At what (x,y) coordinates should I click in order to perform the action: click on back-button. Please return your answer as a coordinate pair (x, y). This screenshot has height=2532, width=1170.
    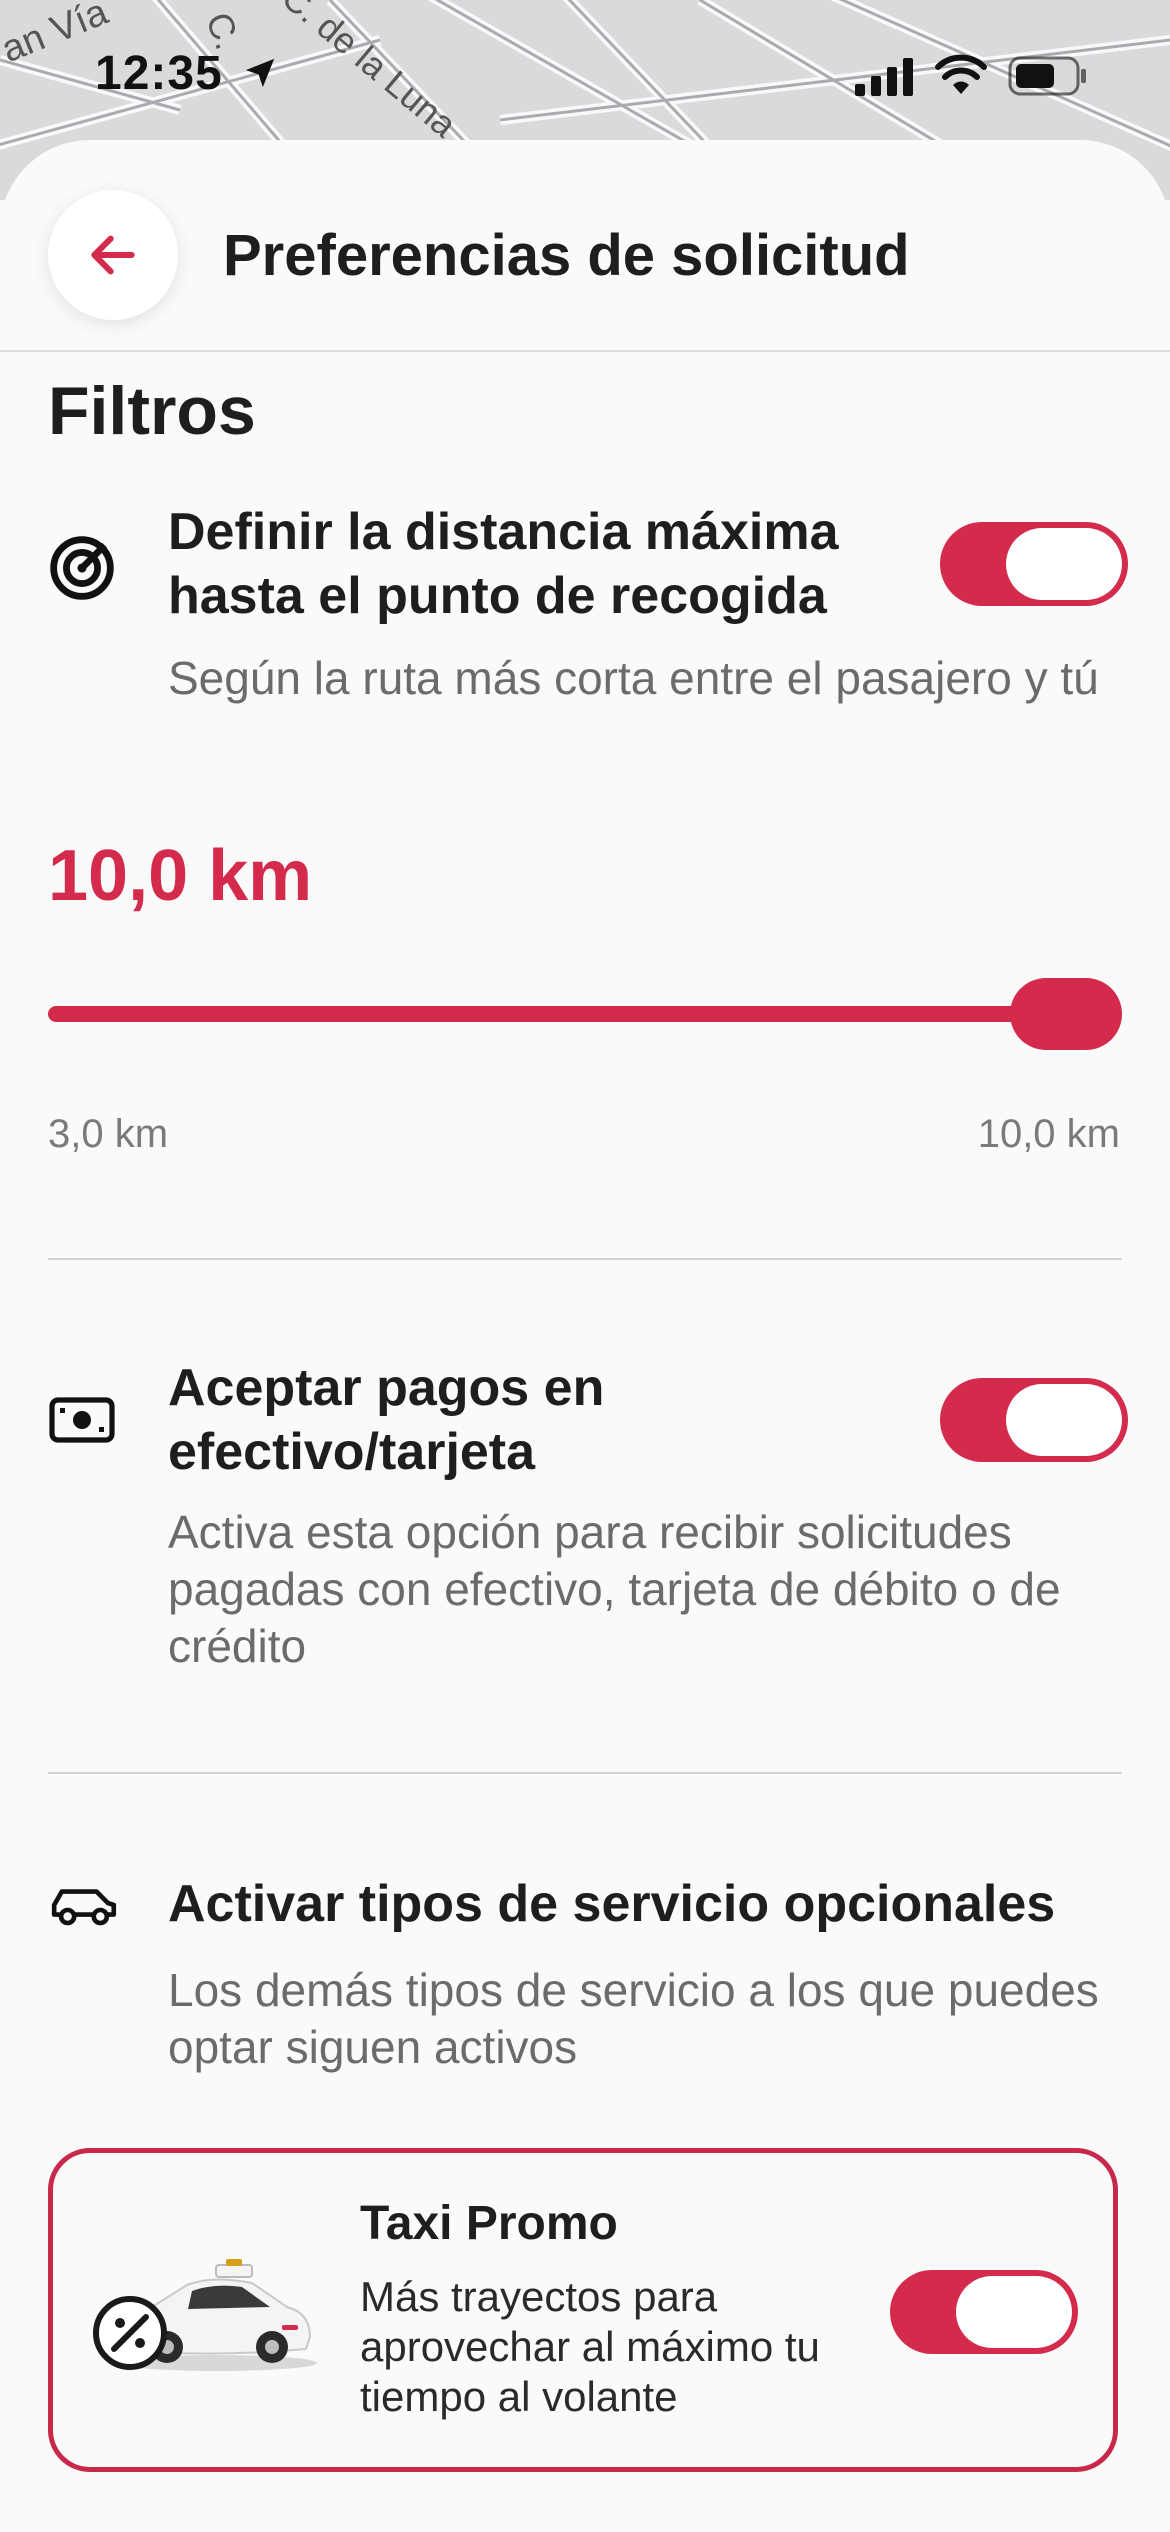
    Looking at the image, I should click on (113, 255).